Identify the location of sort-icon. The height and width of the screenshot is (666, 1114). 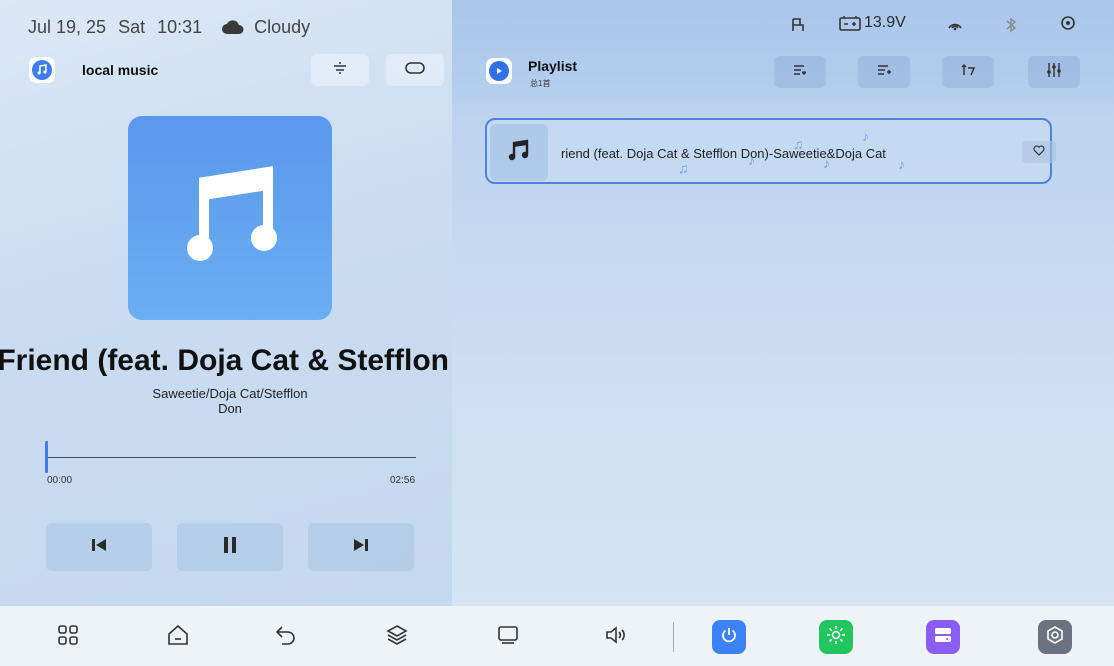
(968, 72).